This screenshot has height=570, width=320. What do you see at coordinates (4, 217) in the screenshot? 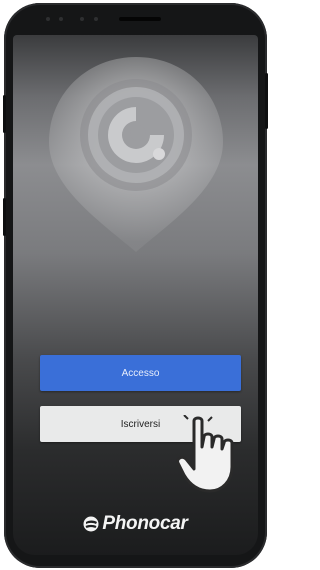
I see `side-button-left-lower` at bounding box center [4, 217].